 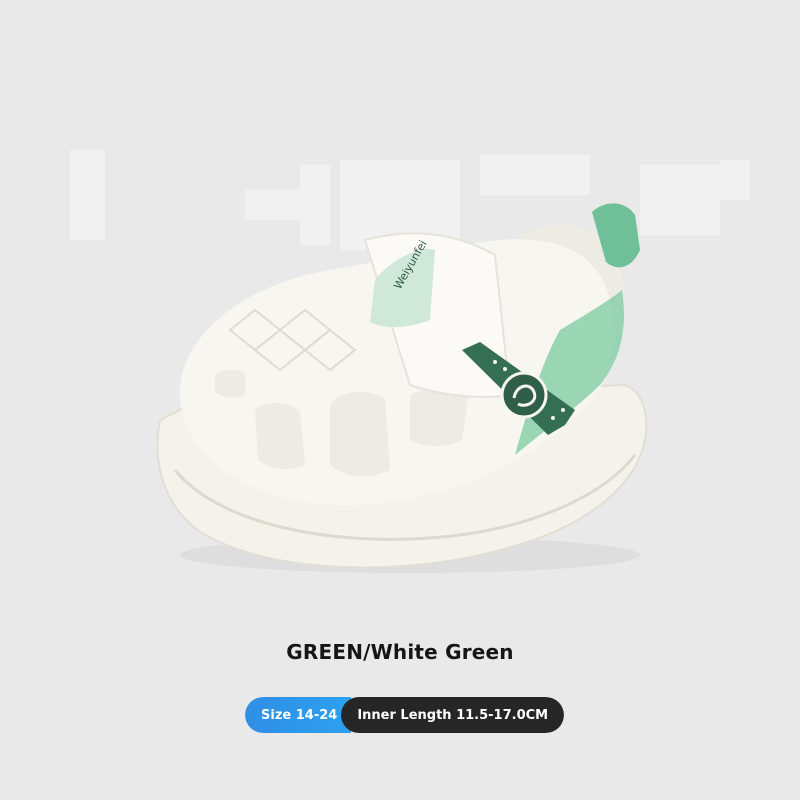 What do you see at coordinates (230, 383) in the screenshot?
I see `toe-cutout` at bounding box center [230, 383].